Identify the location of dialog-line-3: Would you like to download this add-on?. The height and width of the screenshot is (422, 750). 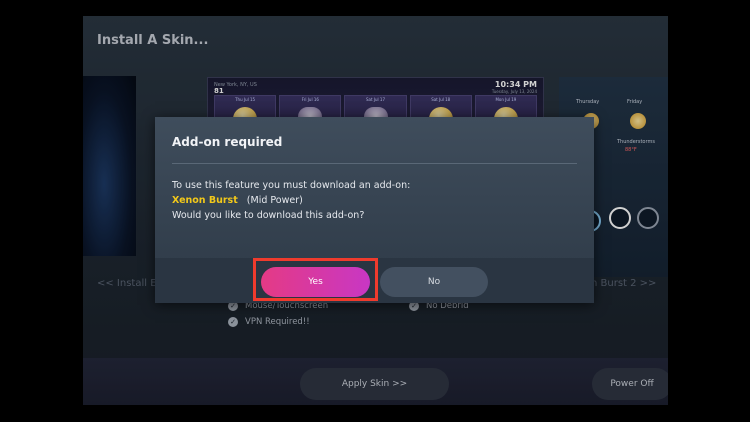
(268, 215).